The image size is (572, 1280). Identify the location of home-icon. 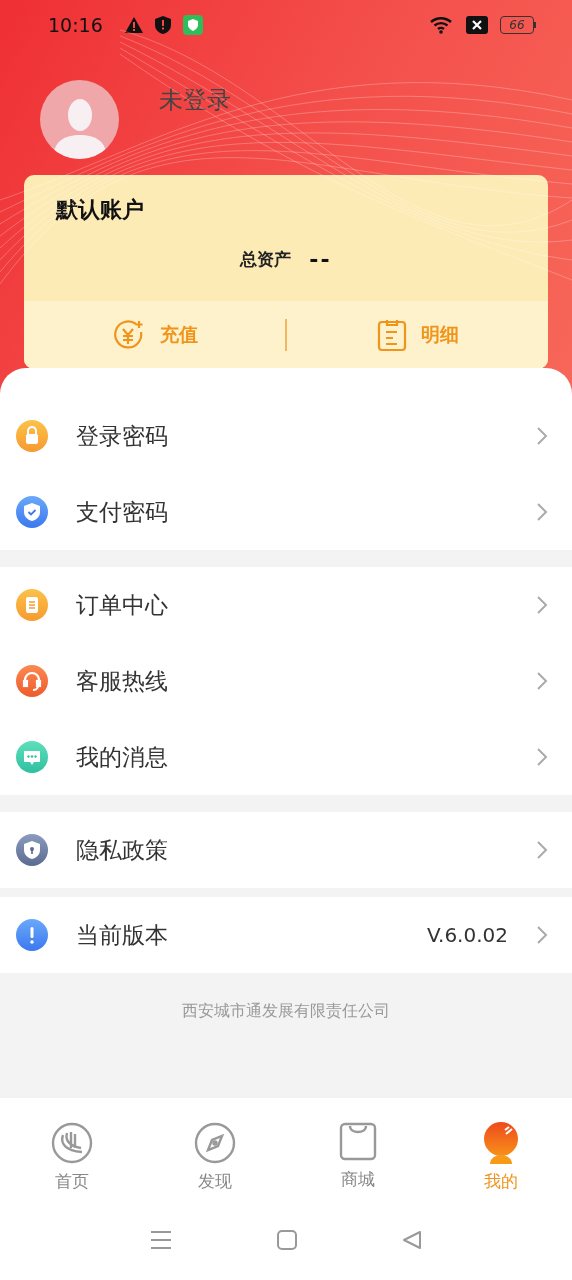
(287, 1240).